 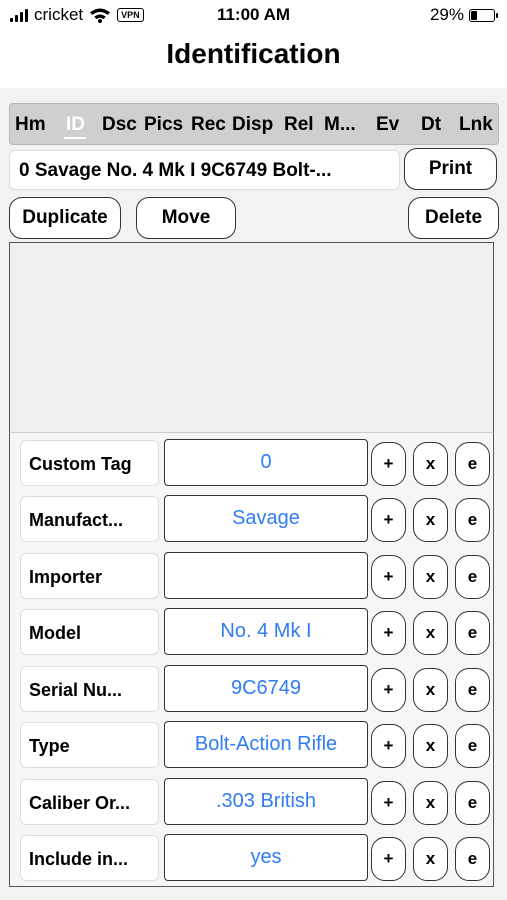 I want to click on delete-button: Delete, so click(x=453, y=218).